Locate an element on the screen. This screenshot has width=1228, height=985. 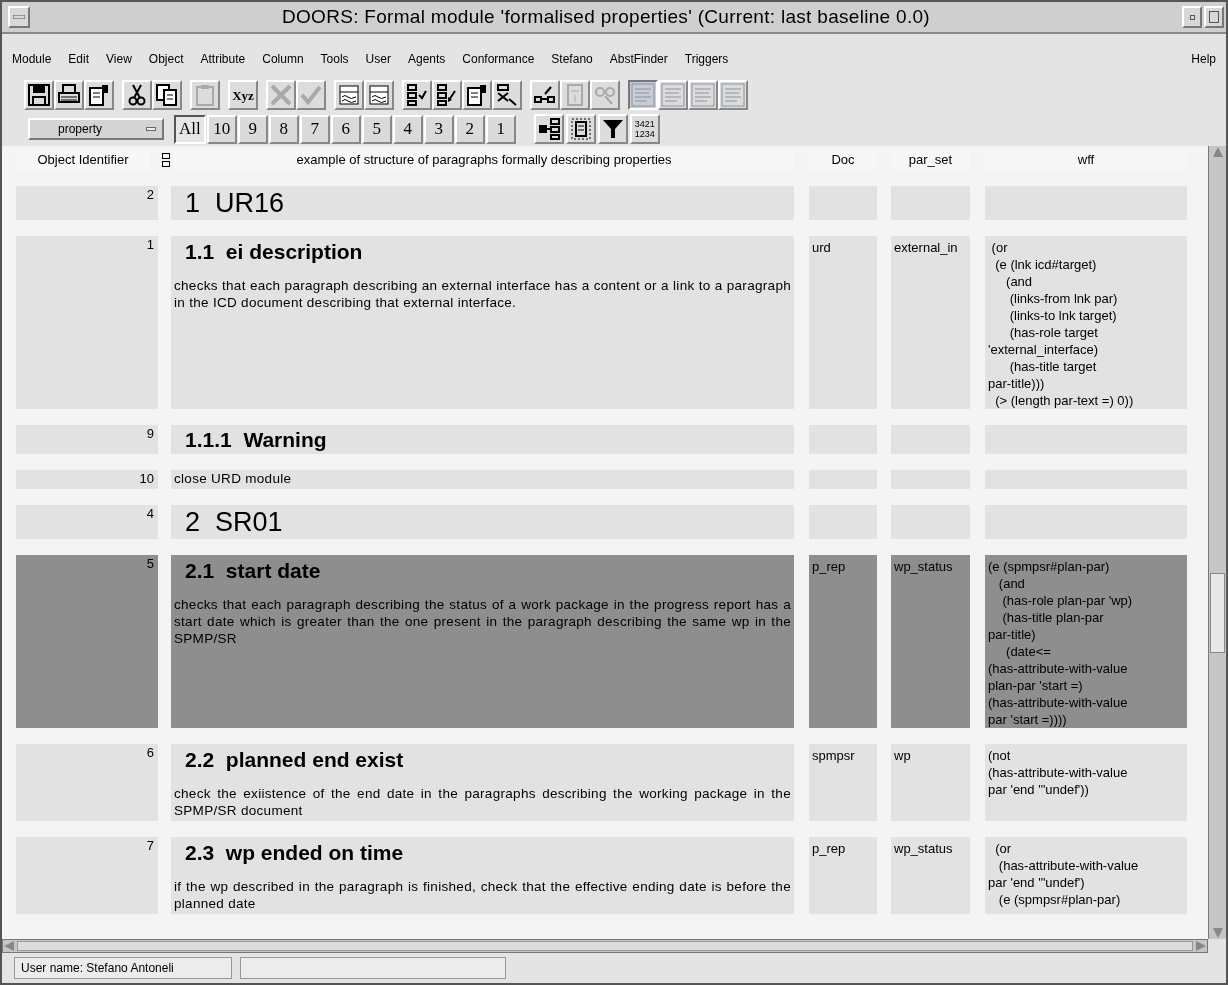
save-button is located at coordinates (39, 95).